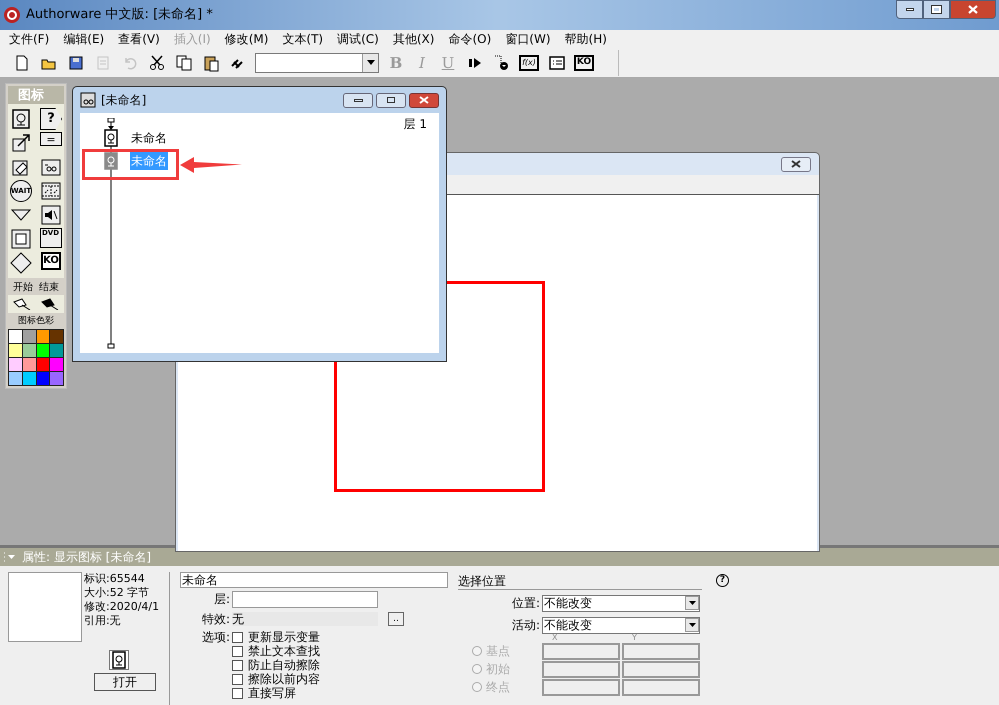  I want to click on knowledge-tool-icon: KO, so click(51, 261).